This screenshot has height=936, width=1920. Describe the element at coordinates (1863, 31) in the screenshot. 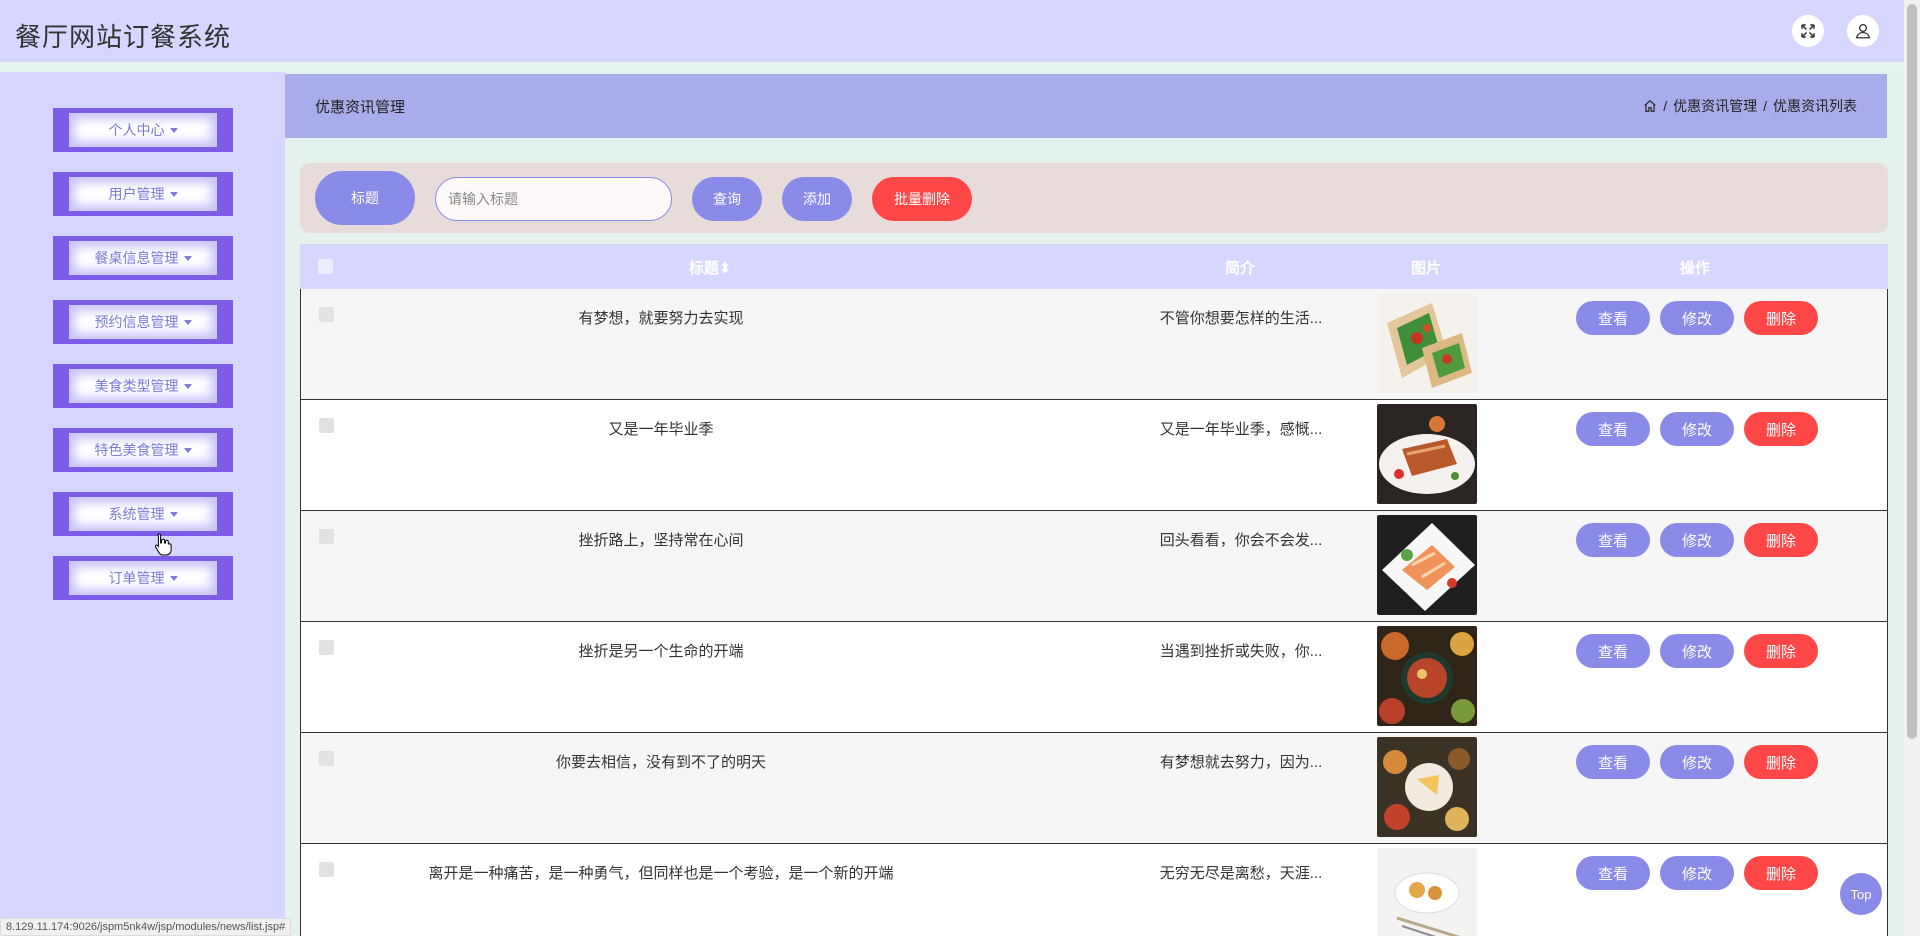

I see `user-button` at that location.